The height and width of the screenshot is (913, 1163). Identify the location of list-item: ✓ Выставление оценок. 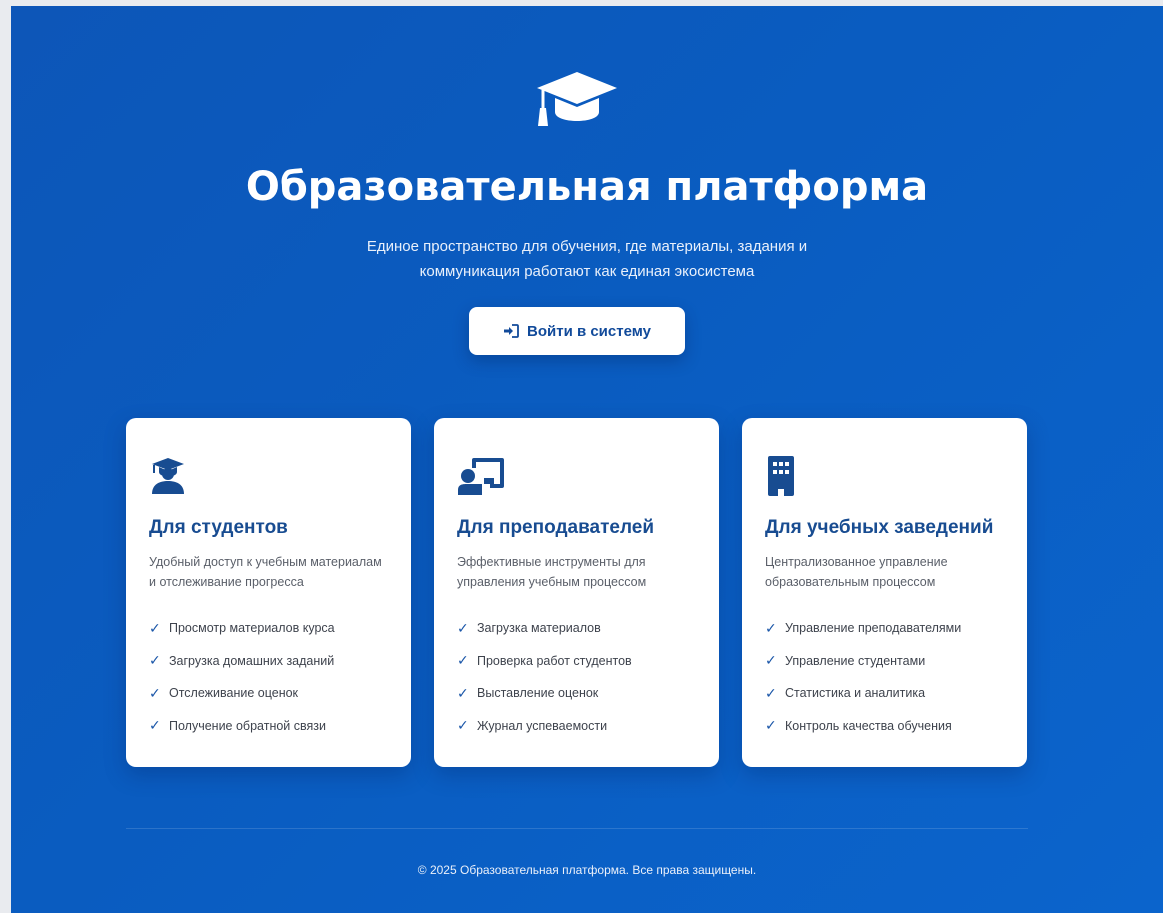
(528, 692).